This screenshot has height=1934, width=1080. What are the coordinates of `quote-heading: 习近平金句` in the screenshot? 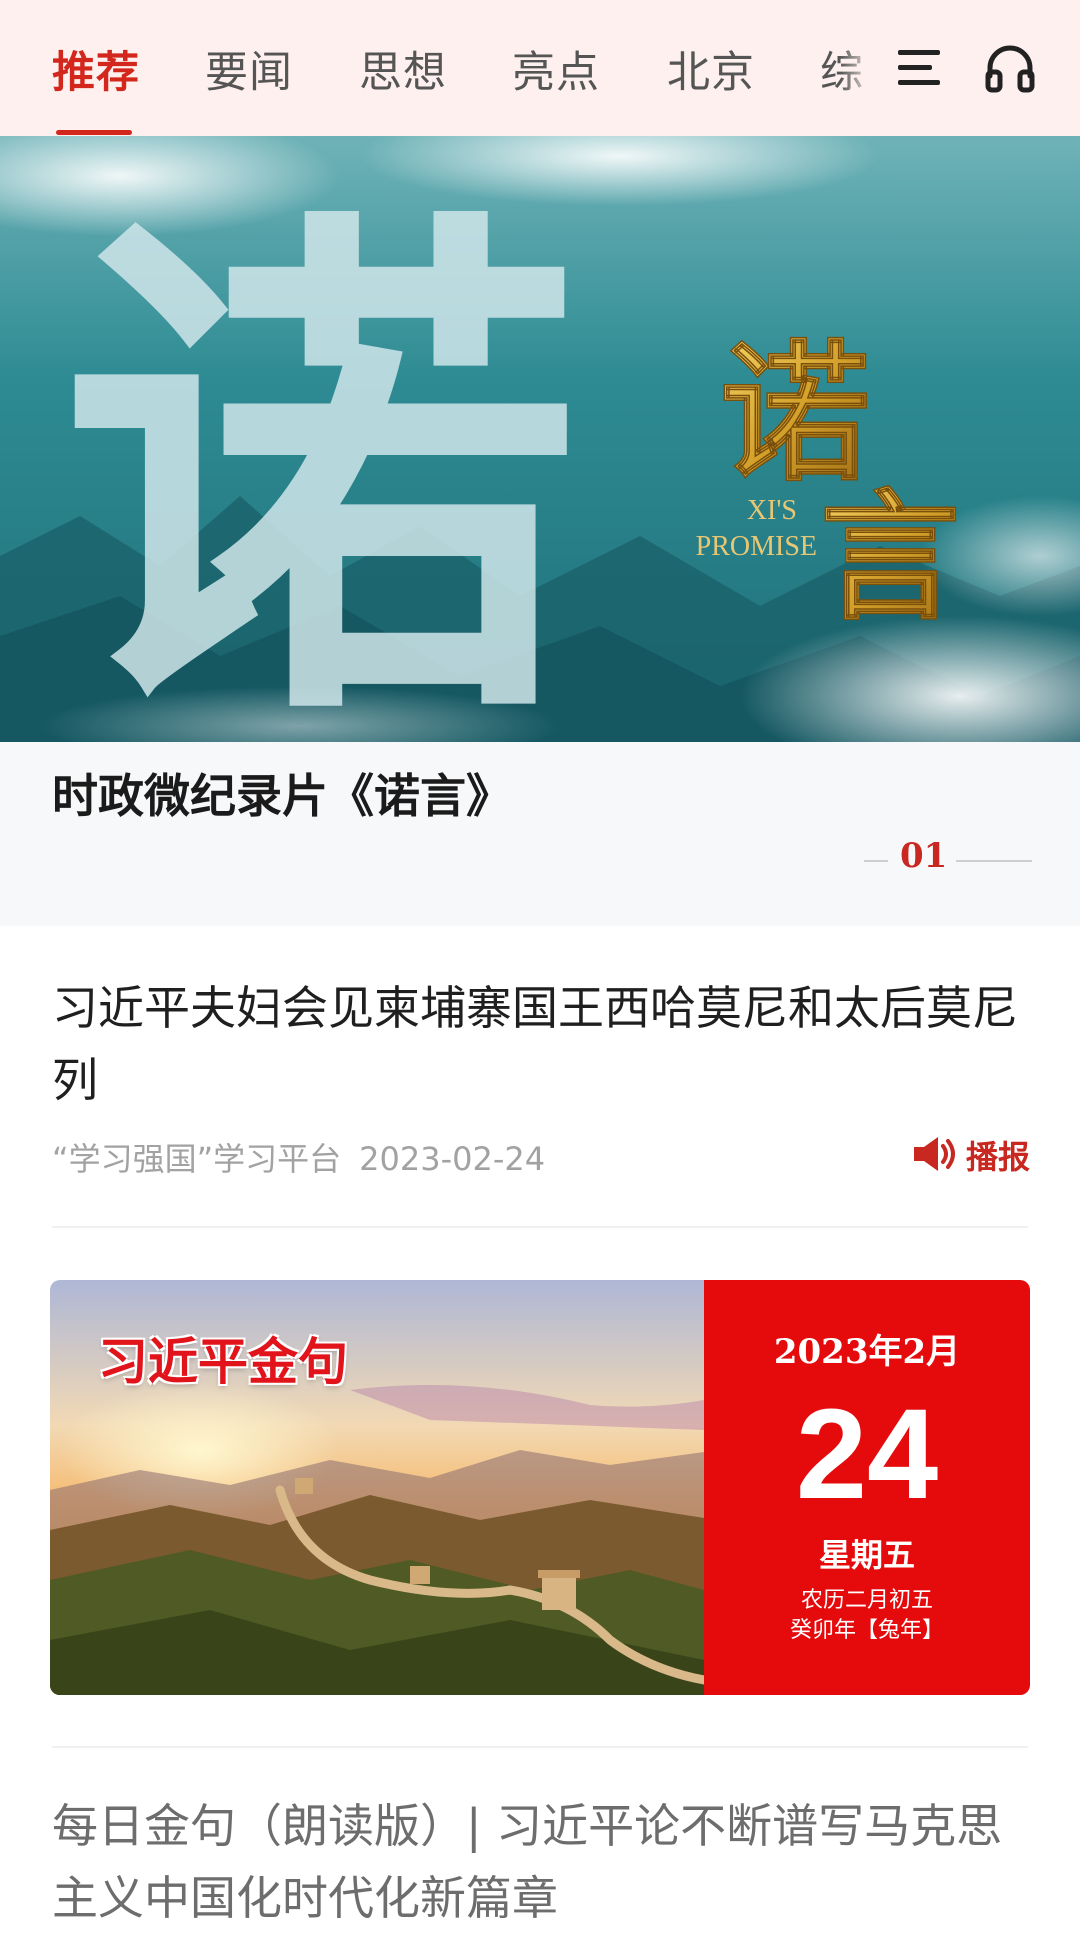 It's located at (223, 1361).